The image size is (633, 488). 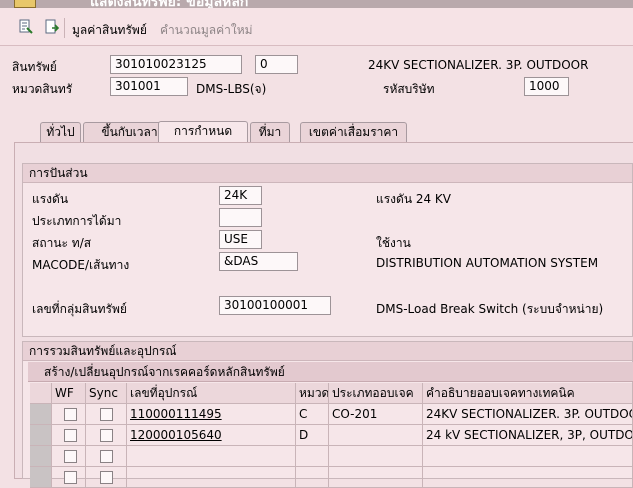 I want to click on company-code-label: รหัสบริษัท, so click(x=409, y=89).